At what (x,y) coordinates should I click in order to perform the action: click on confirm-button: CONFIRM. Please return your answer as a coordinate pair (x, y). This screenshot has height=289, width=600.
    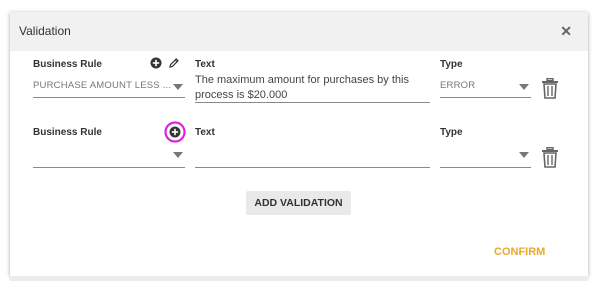
    Looking at the image, I should click on (519, 252).